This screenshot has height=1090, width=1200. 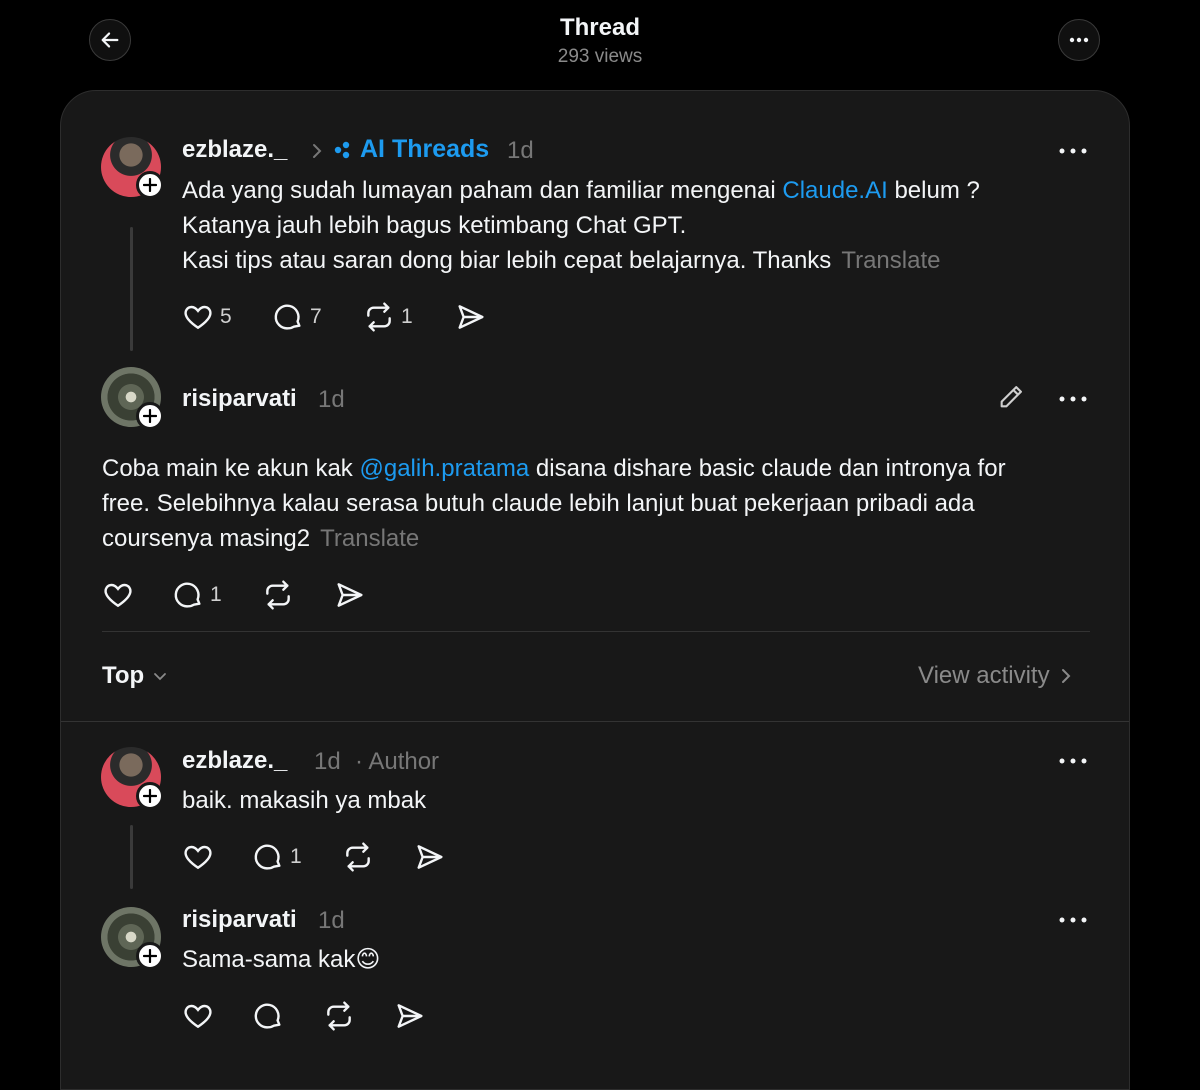 I want to click on view-count: 293 views, so click(x=600, y=56).